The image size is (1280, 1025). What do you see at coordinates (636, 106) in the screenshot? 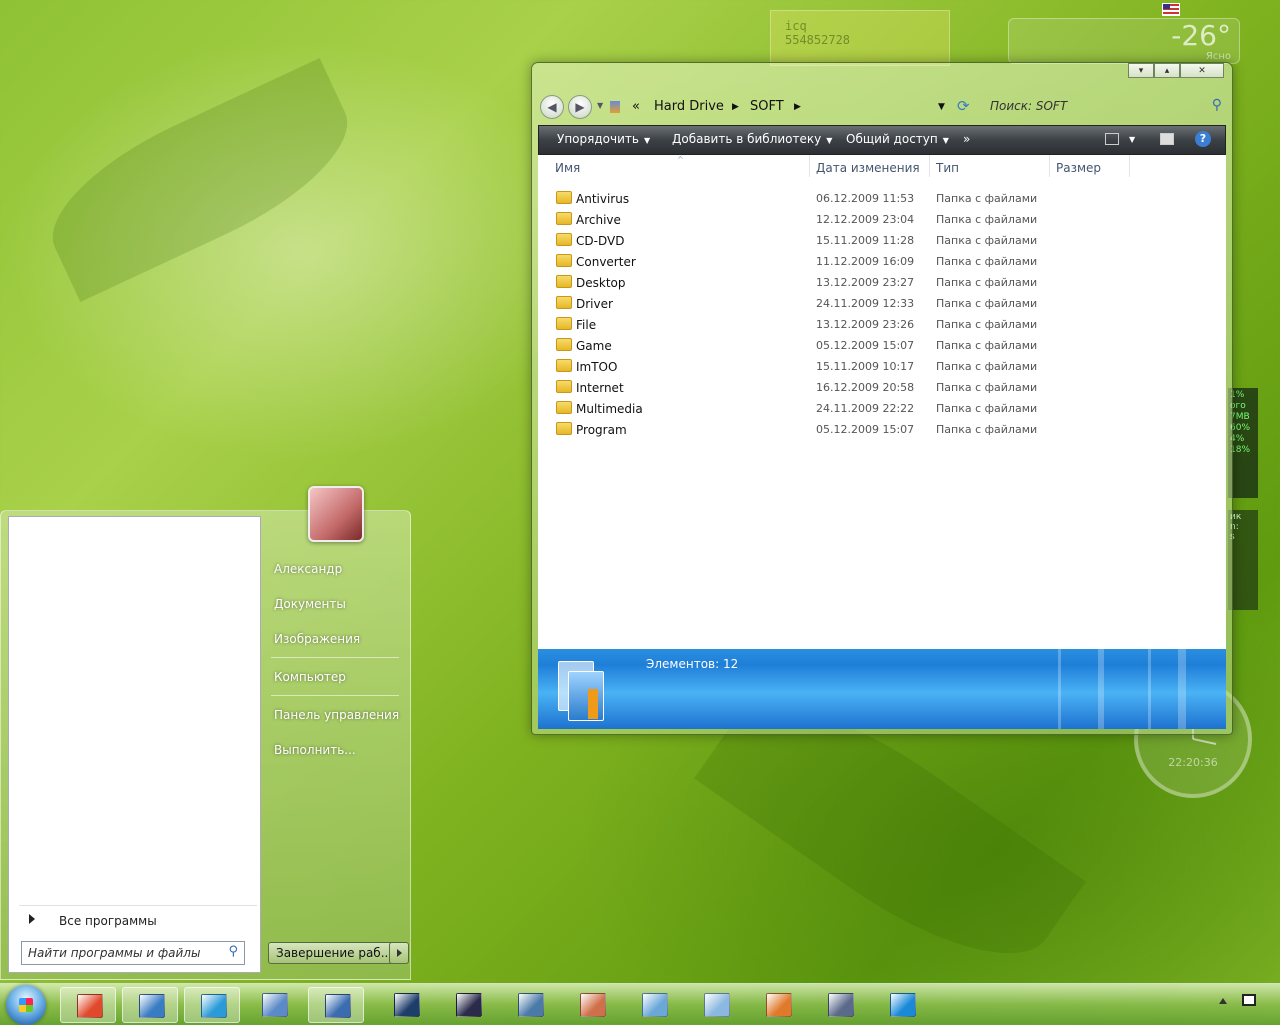
I see `breadcrumb-overflow: «` at bounding box center [636, 106].